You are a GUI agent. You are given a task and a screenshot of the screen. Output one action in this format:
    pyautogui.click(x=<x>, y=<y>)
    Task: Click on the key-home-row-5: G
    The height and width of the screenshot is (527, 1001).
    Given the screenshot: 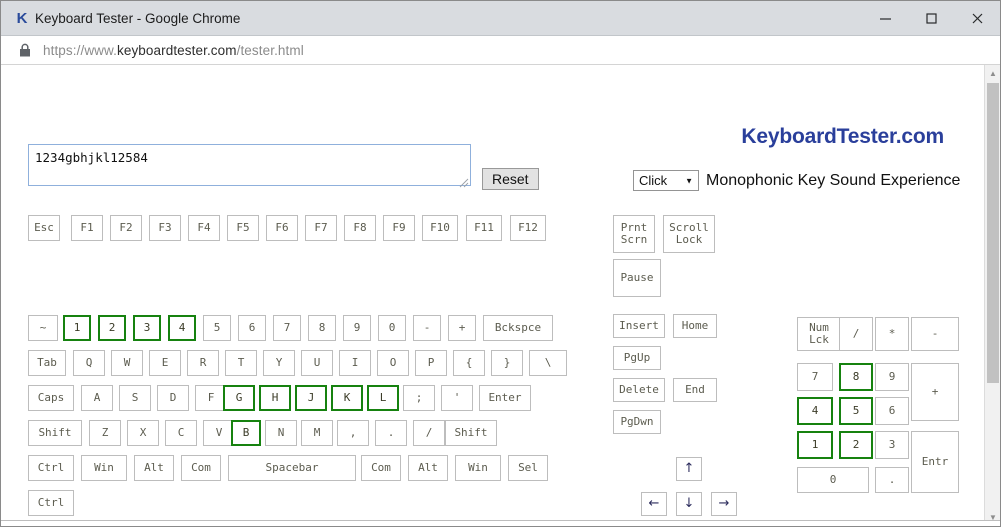 What is the action you would take?
    pyautogui.click(x=239, y=398)
    